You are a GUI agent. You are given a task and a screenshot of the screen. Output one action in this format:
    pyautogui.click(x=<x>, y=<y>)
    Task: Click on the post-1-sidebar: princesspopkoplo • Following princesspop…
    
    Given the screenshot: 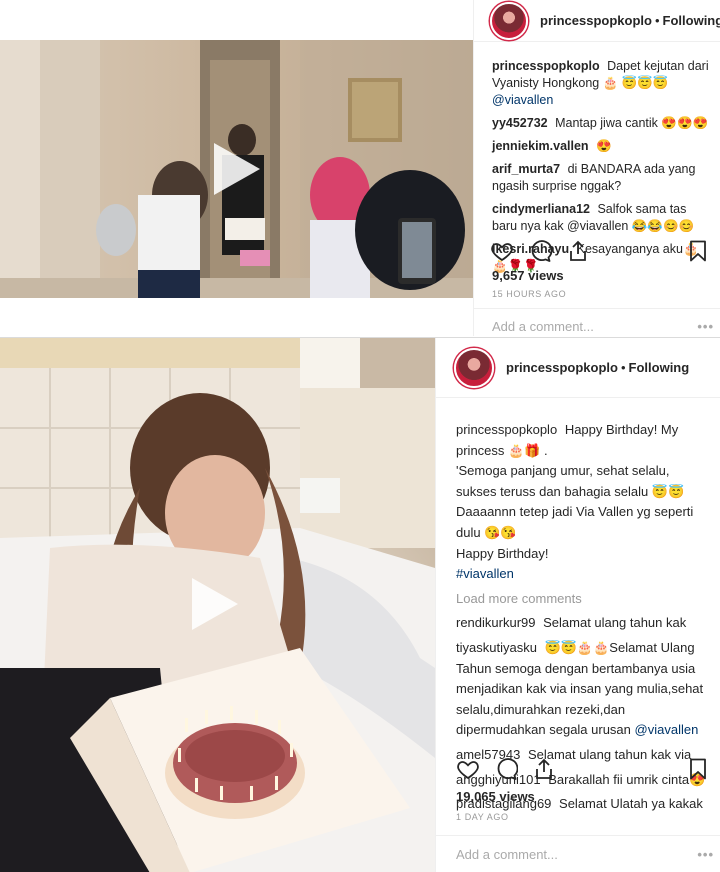 What is the action you would take?
    pyautogui.click(x=596, y=168)
    